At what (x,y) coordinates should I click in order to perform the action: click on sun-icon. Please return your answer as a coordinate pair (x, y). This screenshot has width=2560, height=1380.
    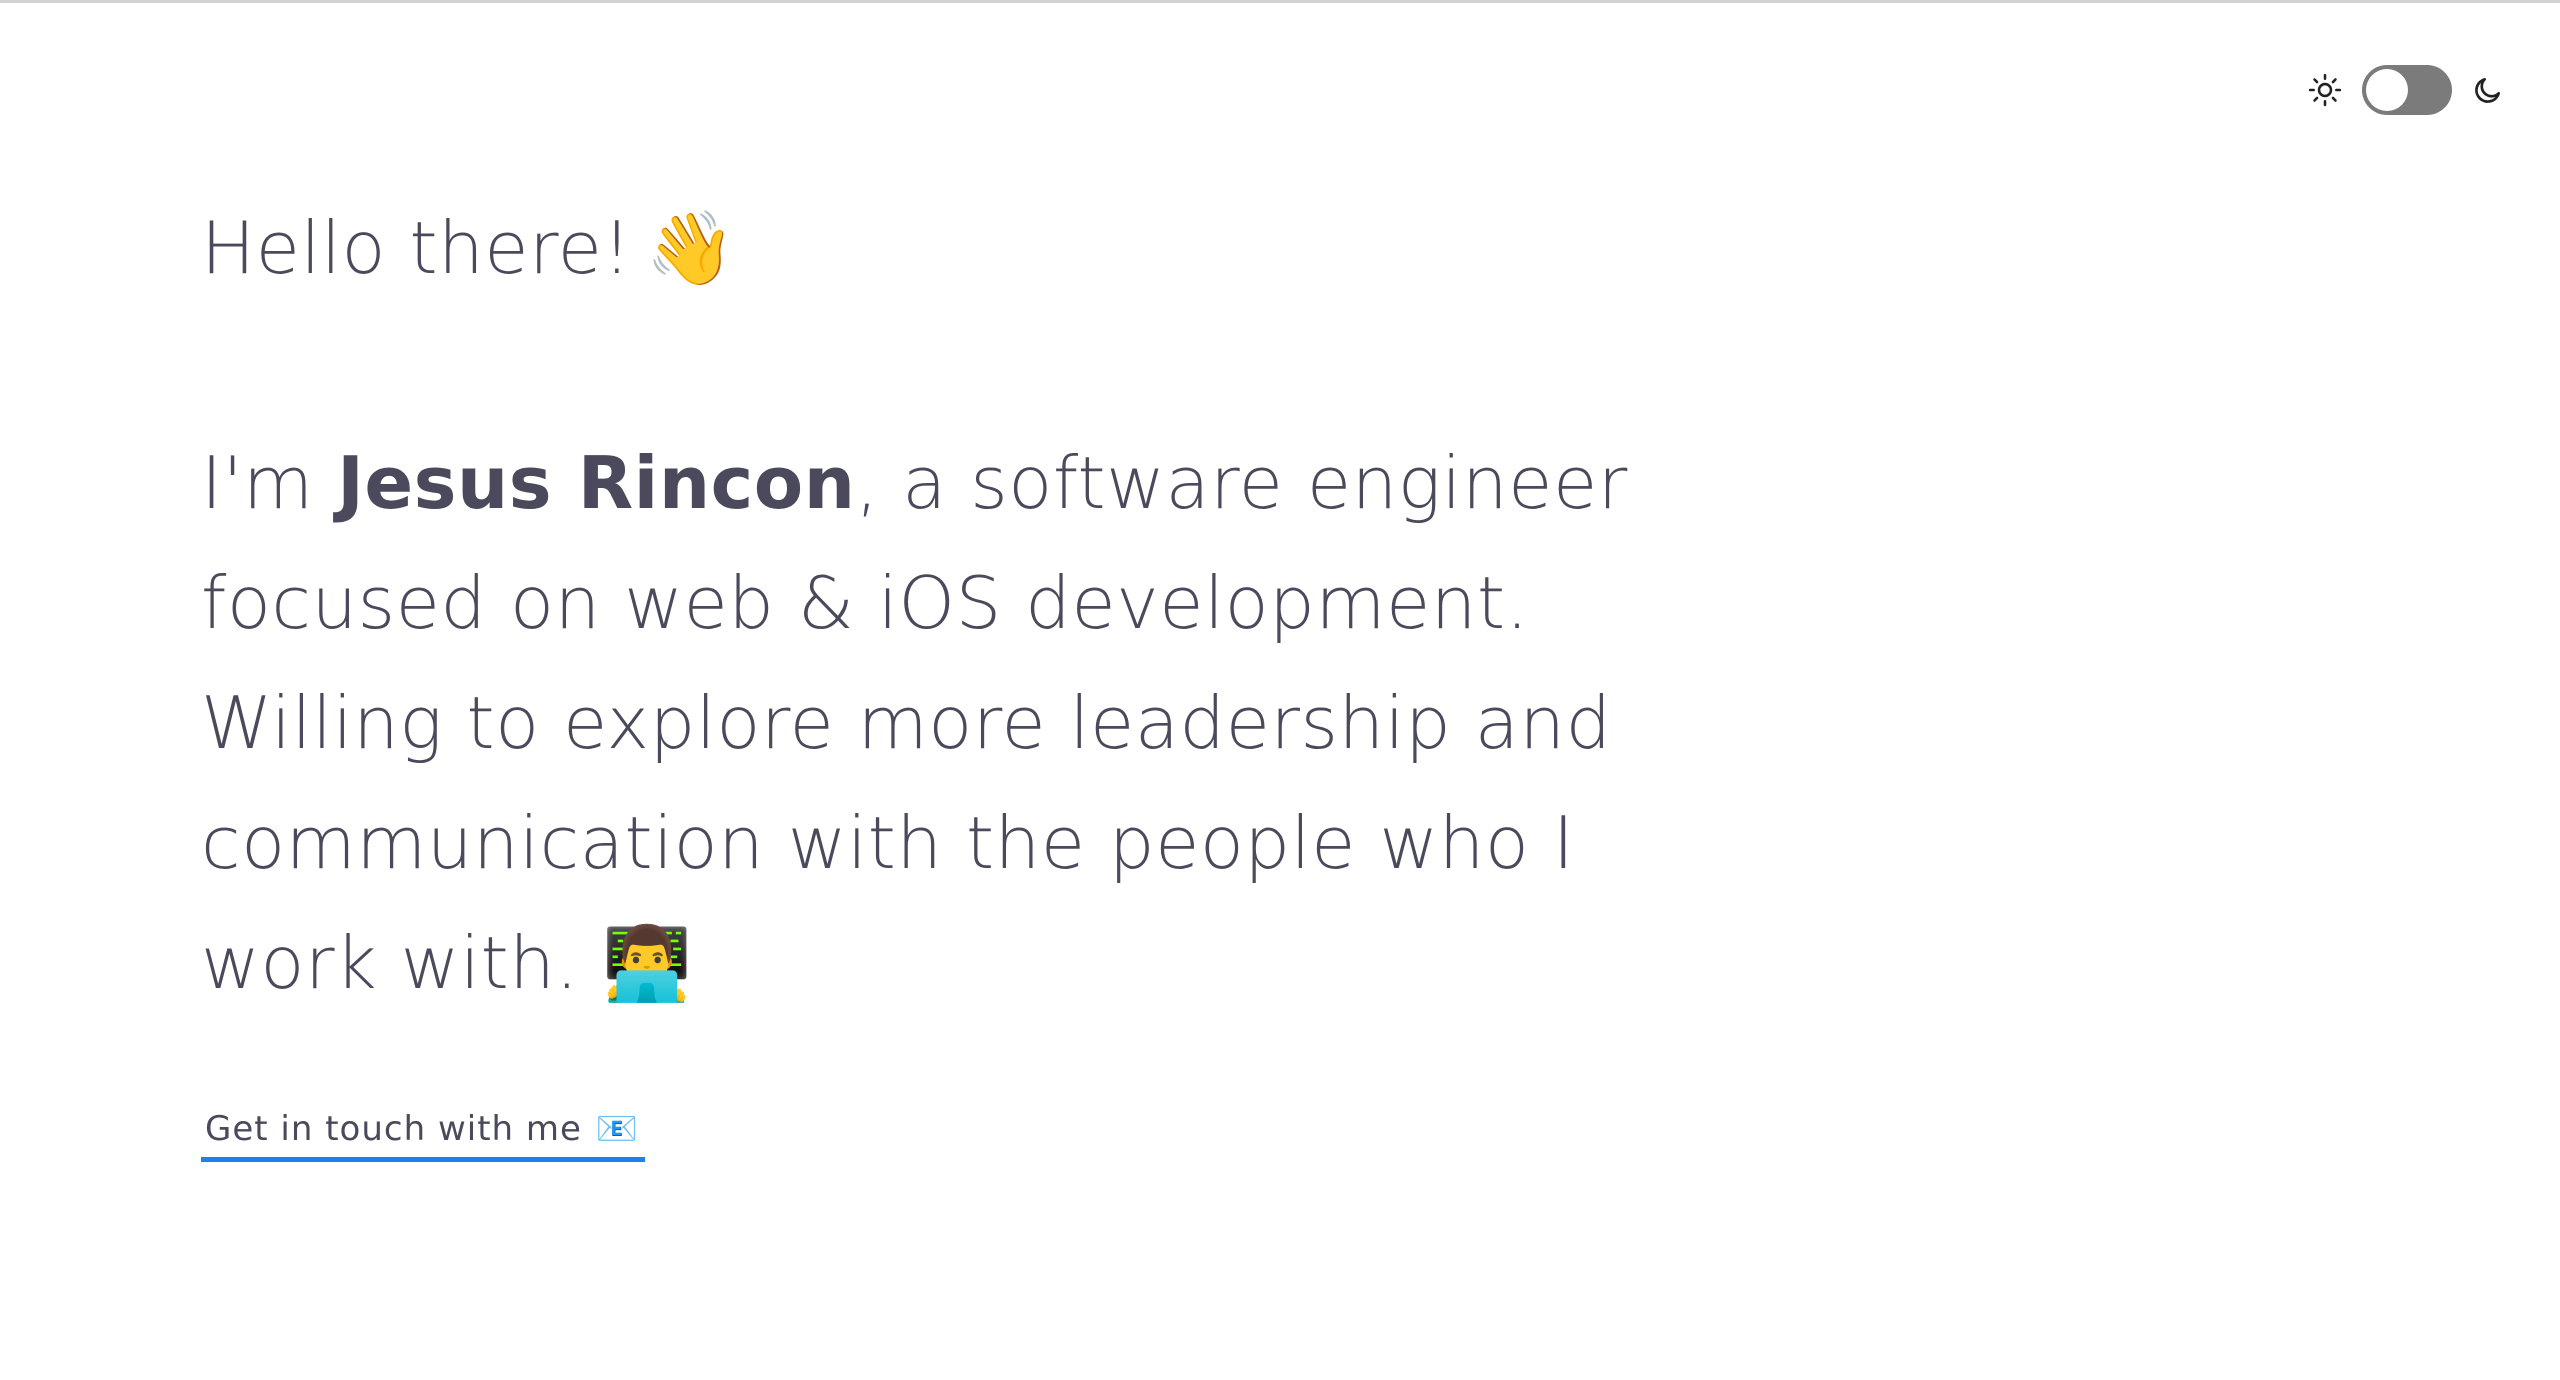
    Looking at the image, I should click on (2325, 90).